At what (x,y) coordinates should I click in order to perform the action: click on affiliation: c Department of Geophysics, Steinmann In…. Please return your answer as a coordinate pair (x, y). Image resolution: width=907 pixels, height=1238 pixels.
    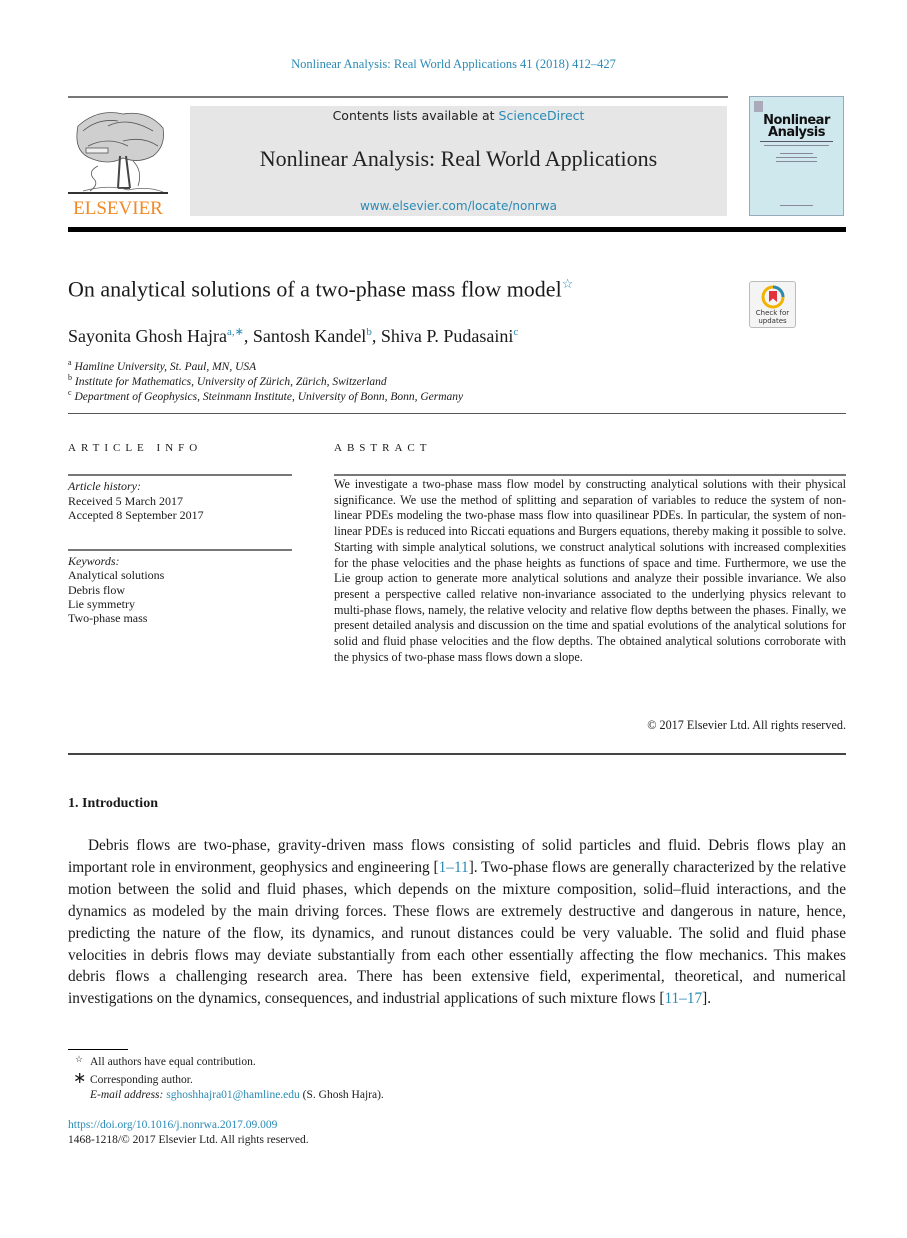
    Looking at the image, I should click on (266, 395).